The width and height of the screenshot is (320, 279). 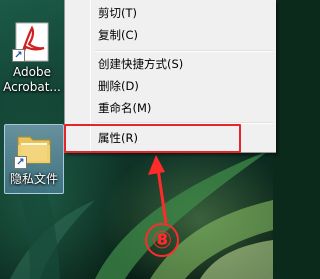 I want to click on folder-label: 隐私文件, so click(x=33, y=179).